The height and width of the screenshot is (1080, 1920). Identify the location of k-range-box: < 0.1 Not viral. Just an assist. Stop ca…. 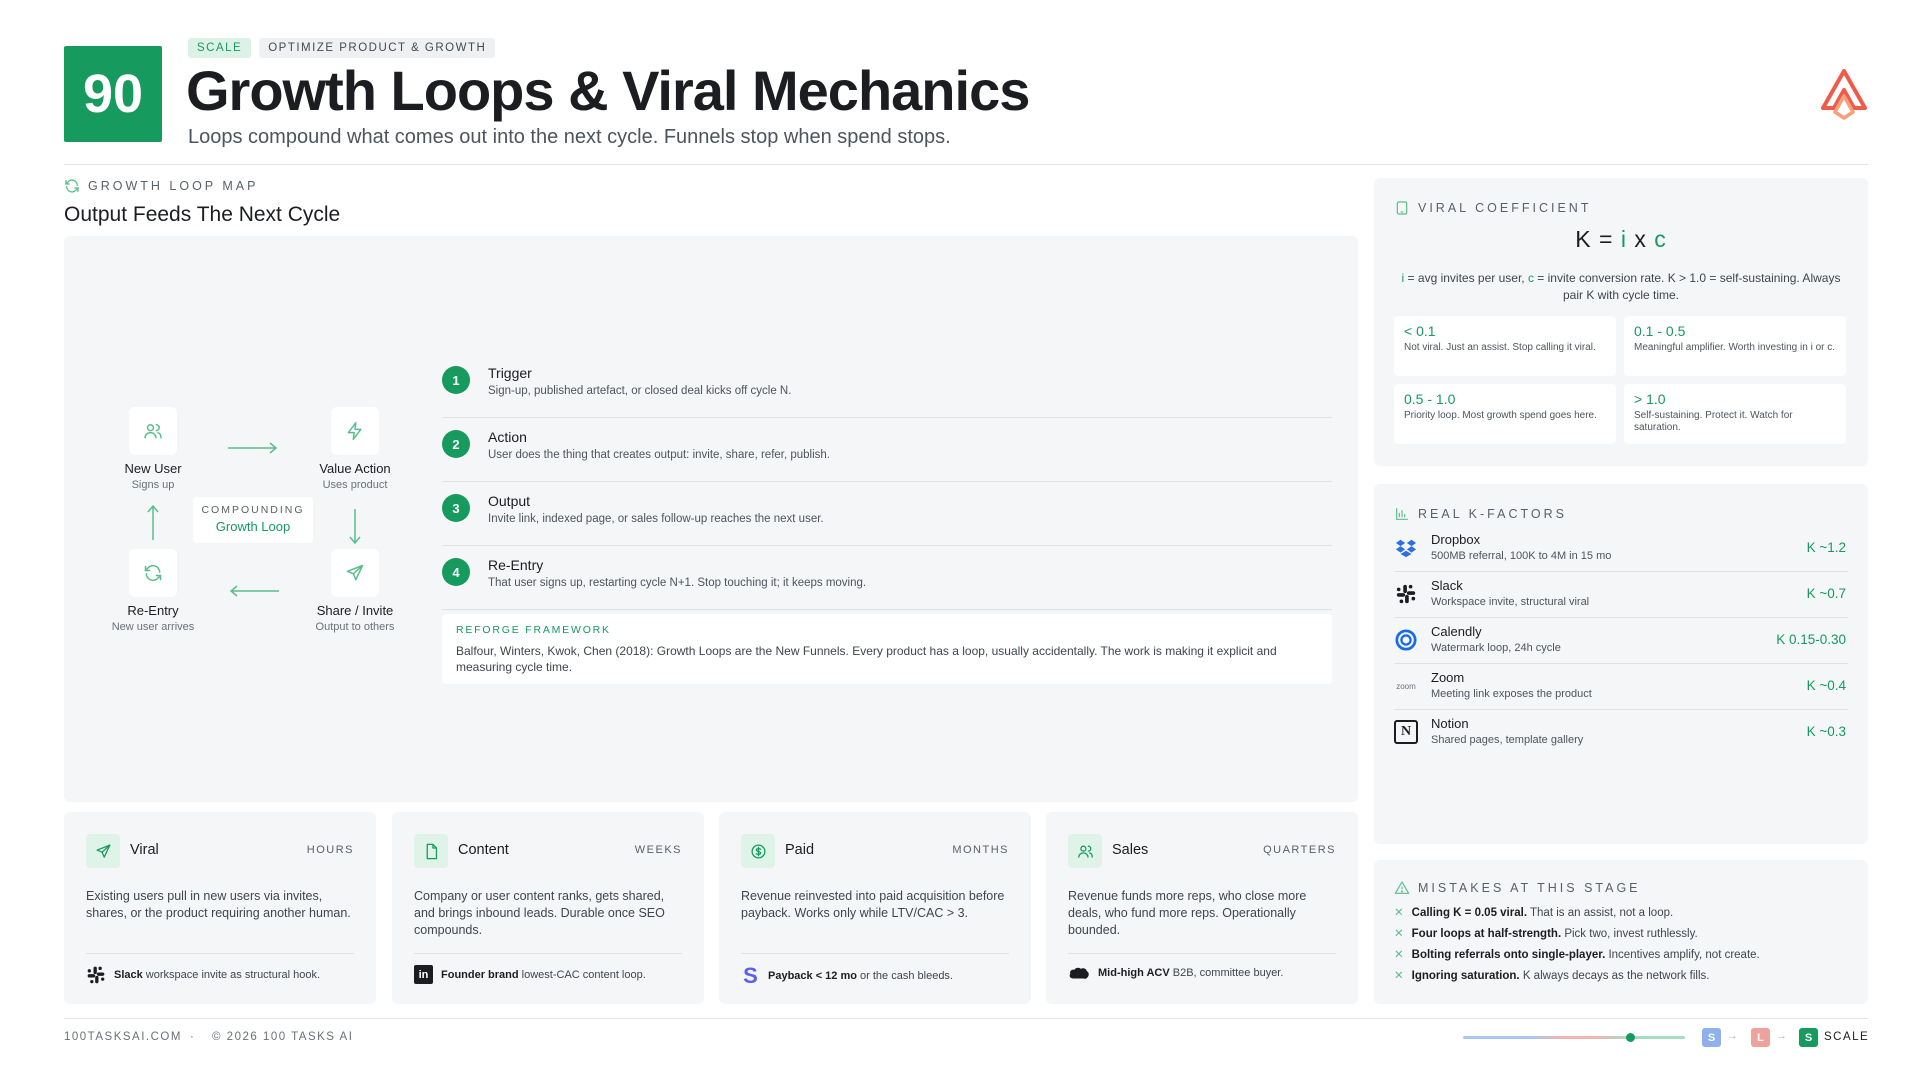
(1505, 346).